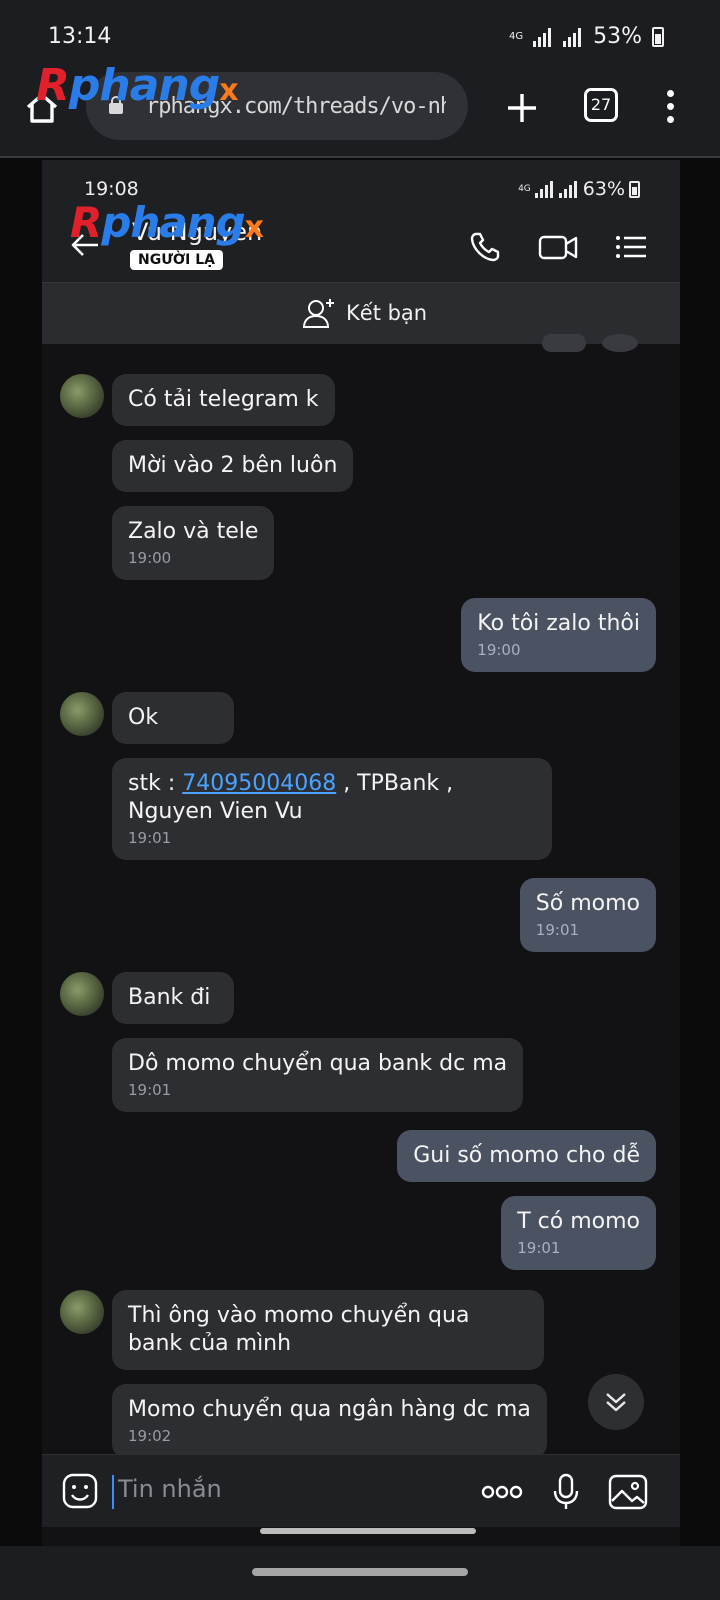 The width and height of the screenshot is (720, 1600). What do you see at coordinates (80, 36) in the screenshot?
I see `outer-clock: 13:14` at bounding box center [80, 36].